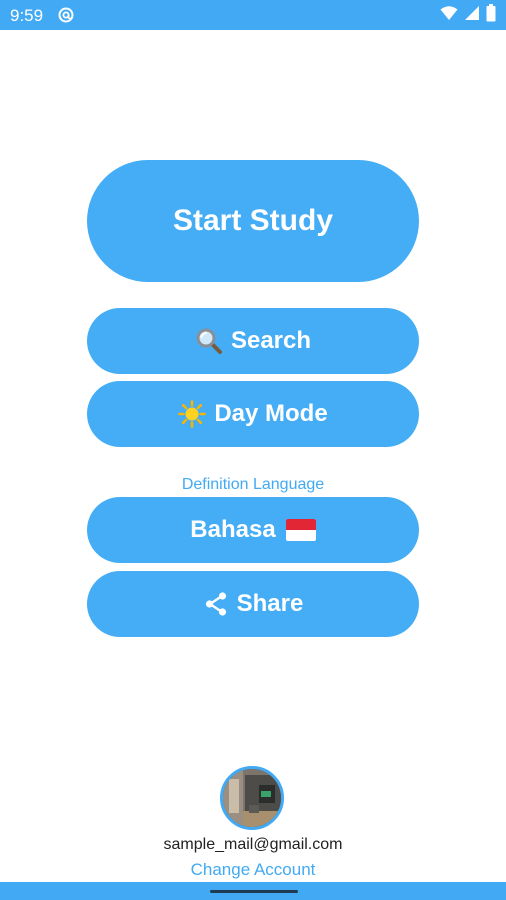  I want to click on magnifier-icon, so click(209, 341).